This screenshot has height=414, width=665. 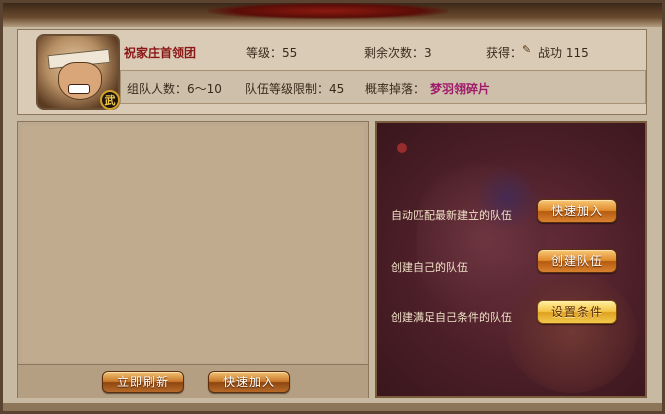 What do you see at coordinates (193, 381) in the screenshot?
I see `team-list-footer: 立即刷新 快速加入` at bounding box center [193, 381].